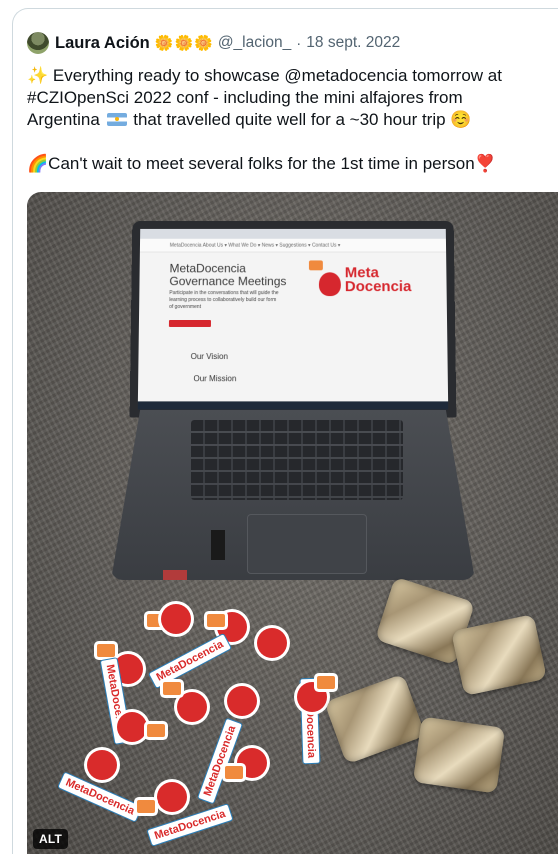 Image resolution: width=558 pixels, height=854 pixels. I want to click on logo-line: Docencia, so click(378, 287).